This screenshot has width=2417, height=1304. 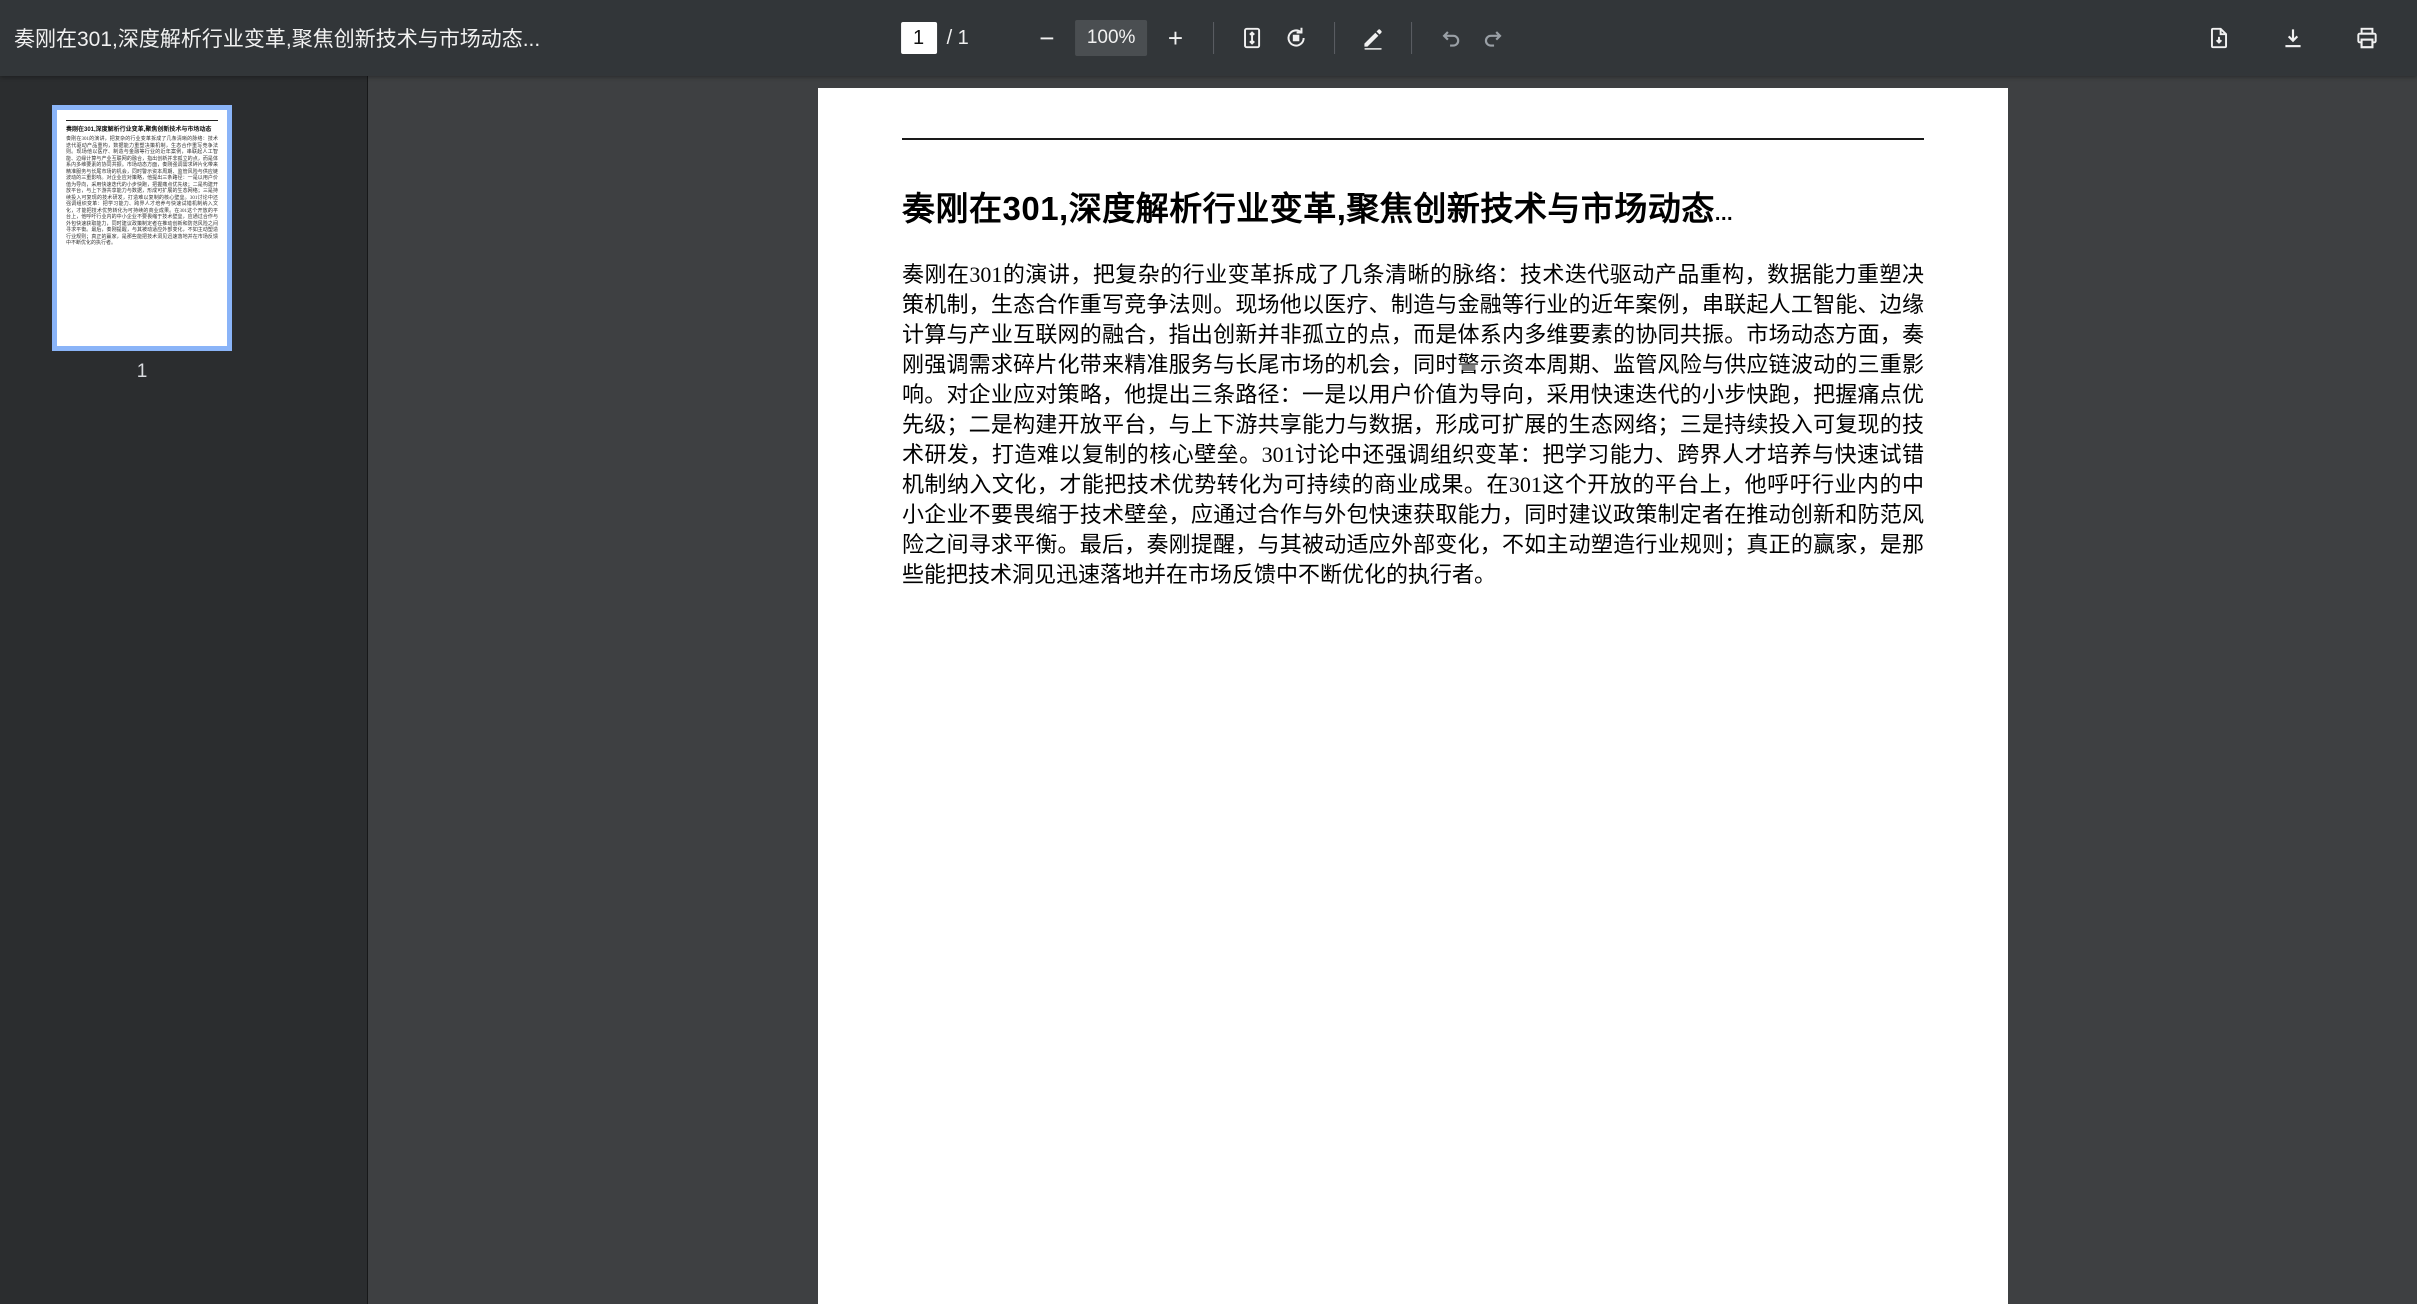 I want to click on undo-button, so click(x=1450, y=38).